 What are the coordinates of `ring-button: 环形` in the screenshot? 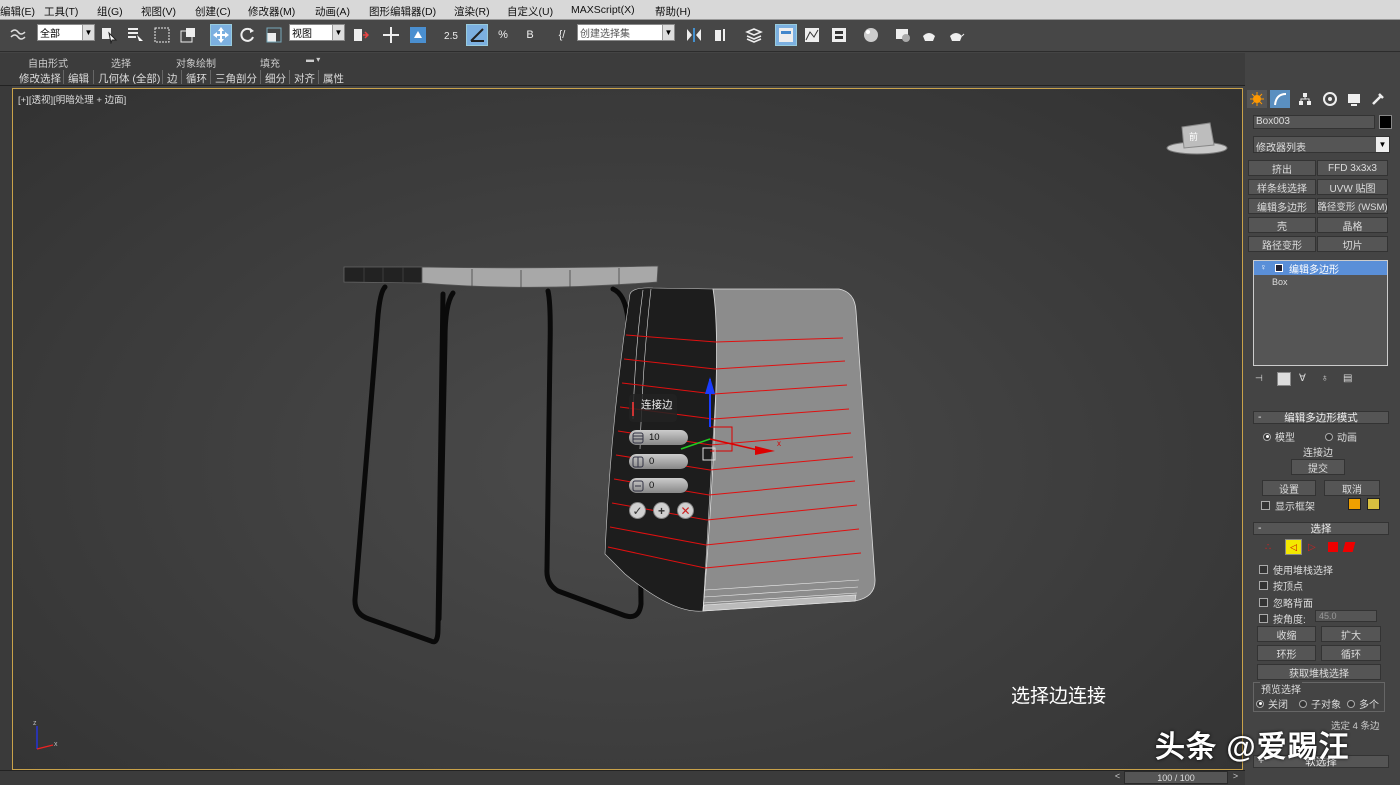 It's located at (1286, 653).